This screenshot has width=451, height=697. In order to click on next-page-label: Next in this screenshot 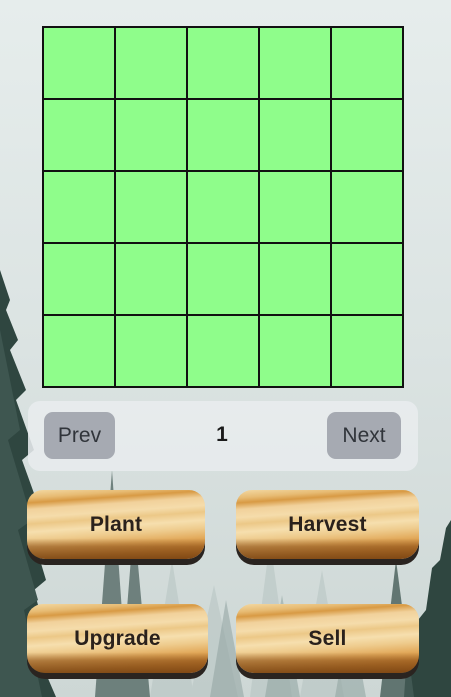, I will do `click(364, 435)`.